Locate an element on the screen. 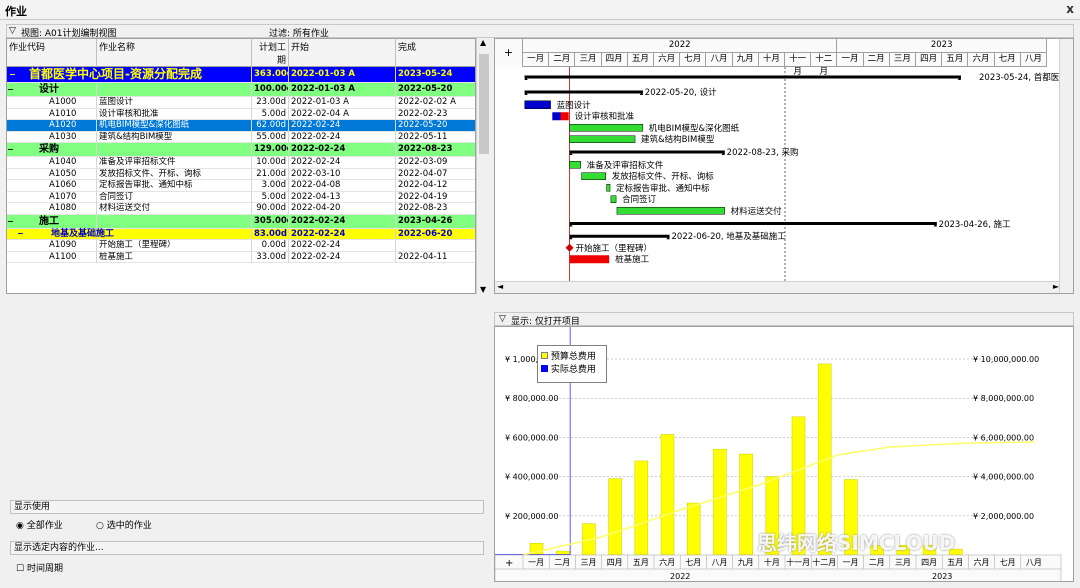  col-duration: 计划工期 is located at coordinates (270, 53).